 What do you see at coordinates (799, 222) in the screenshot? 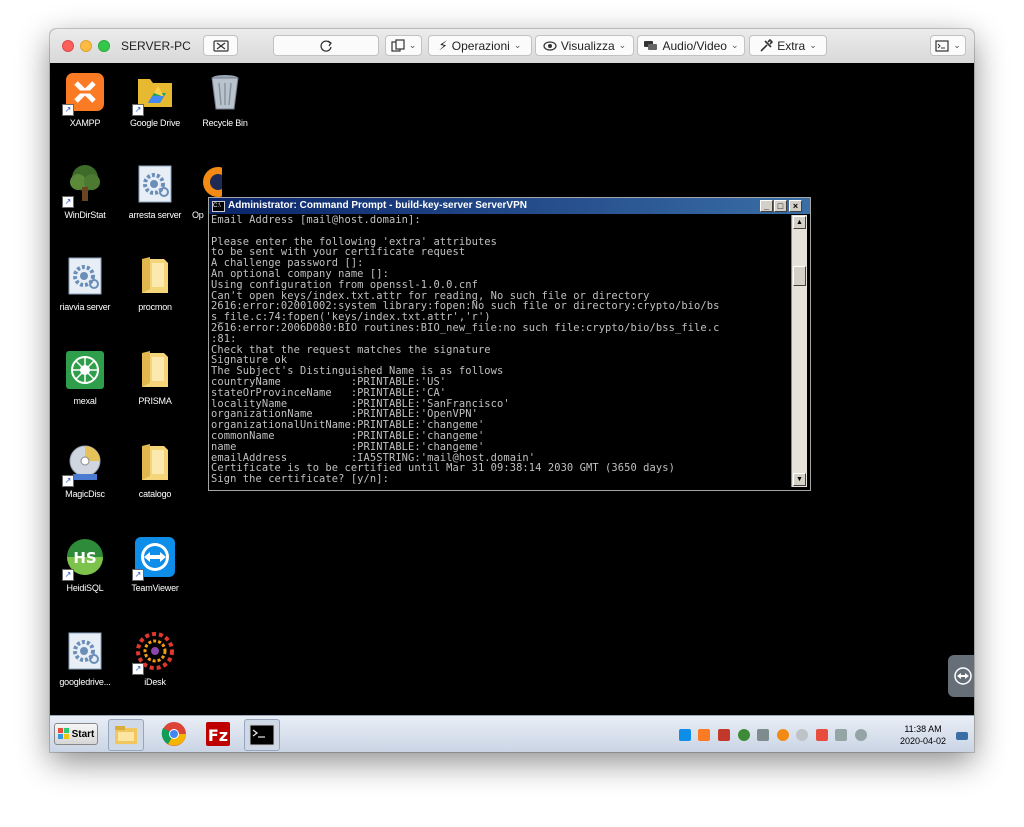
I see `scroll-up-icon: ▲` at bounding box center [799, 222].